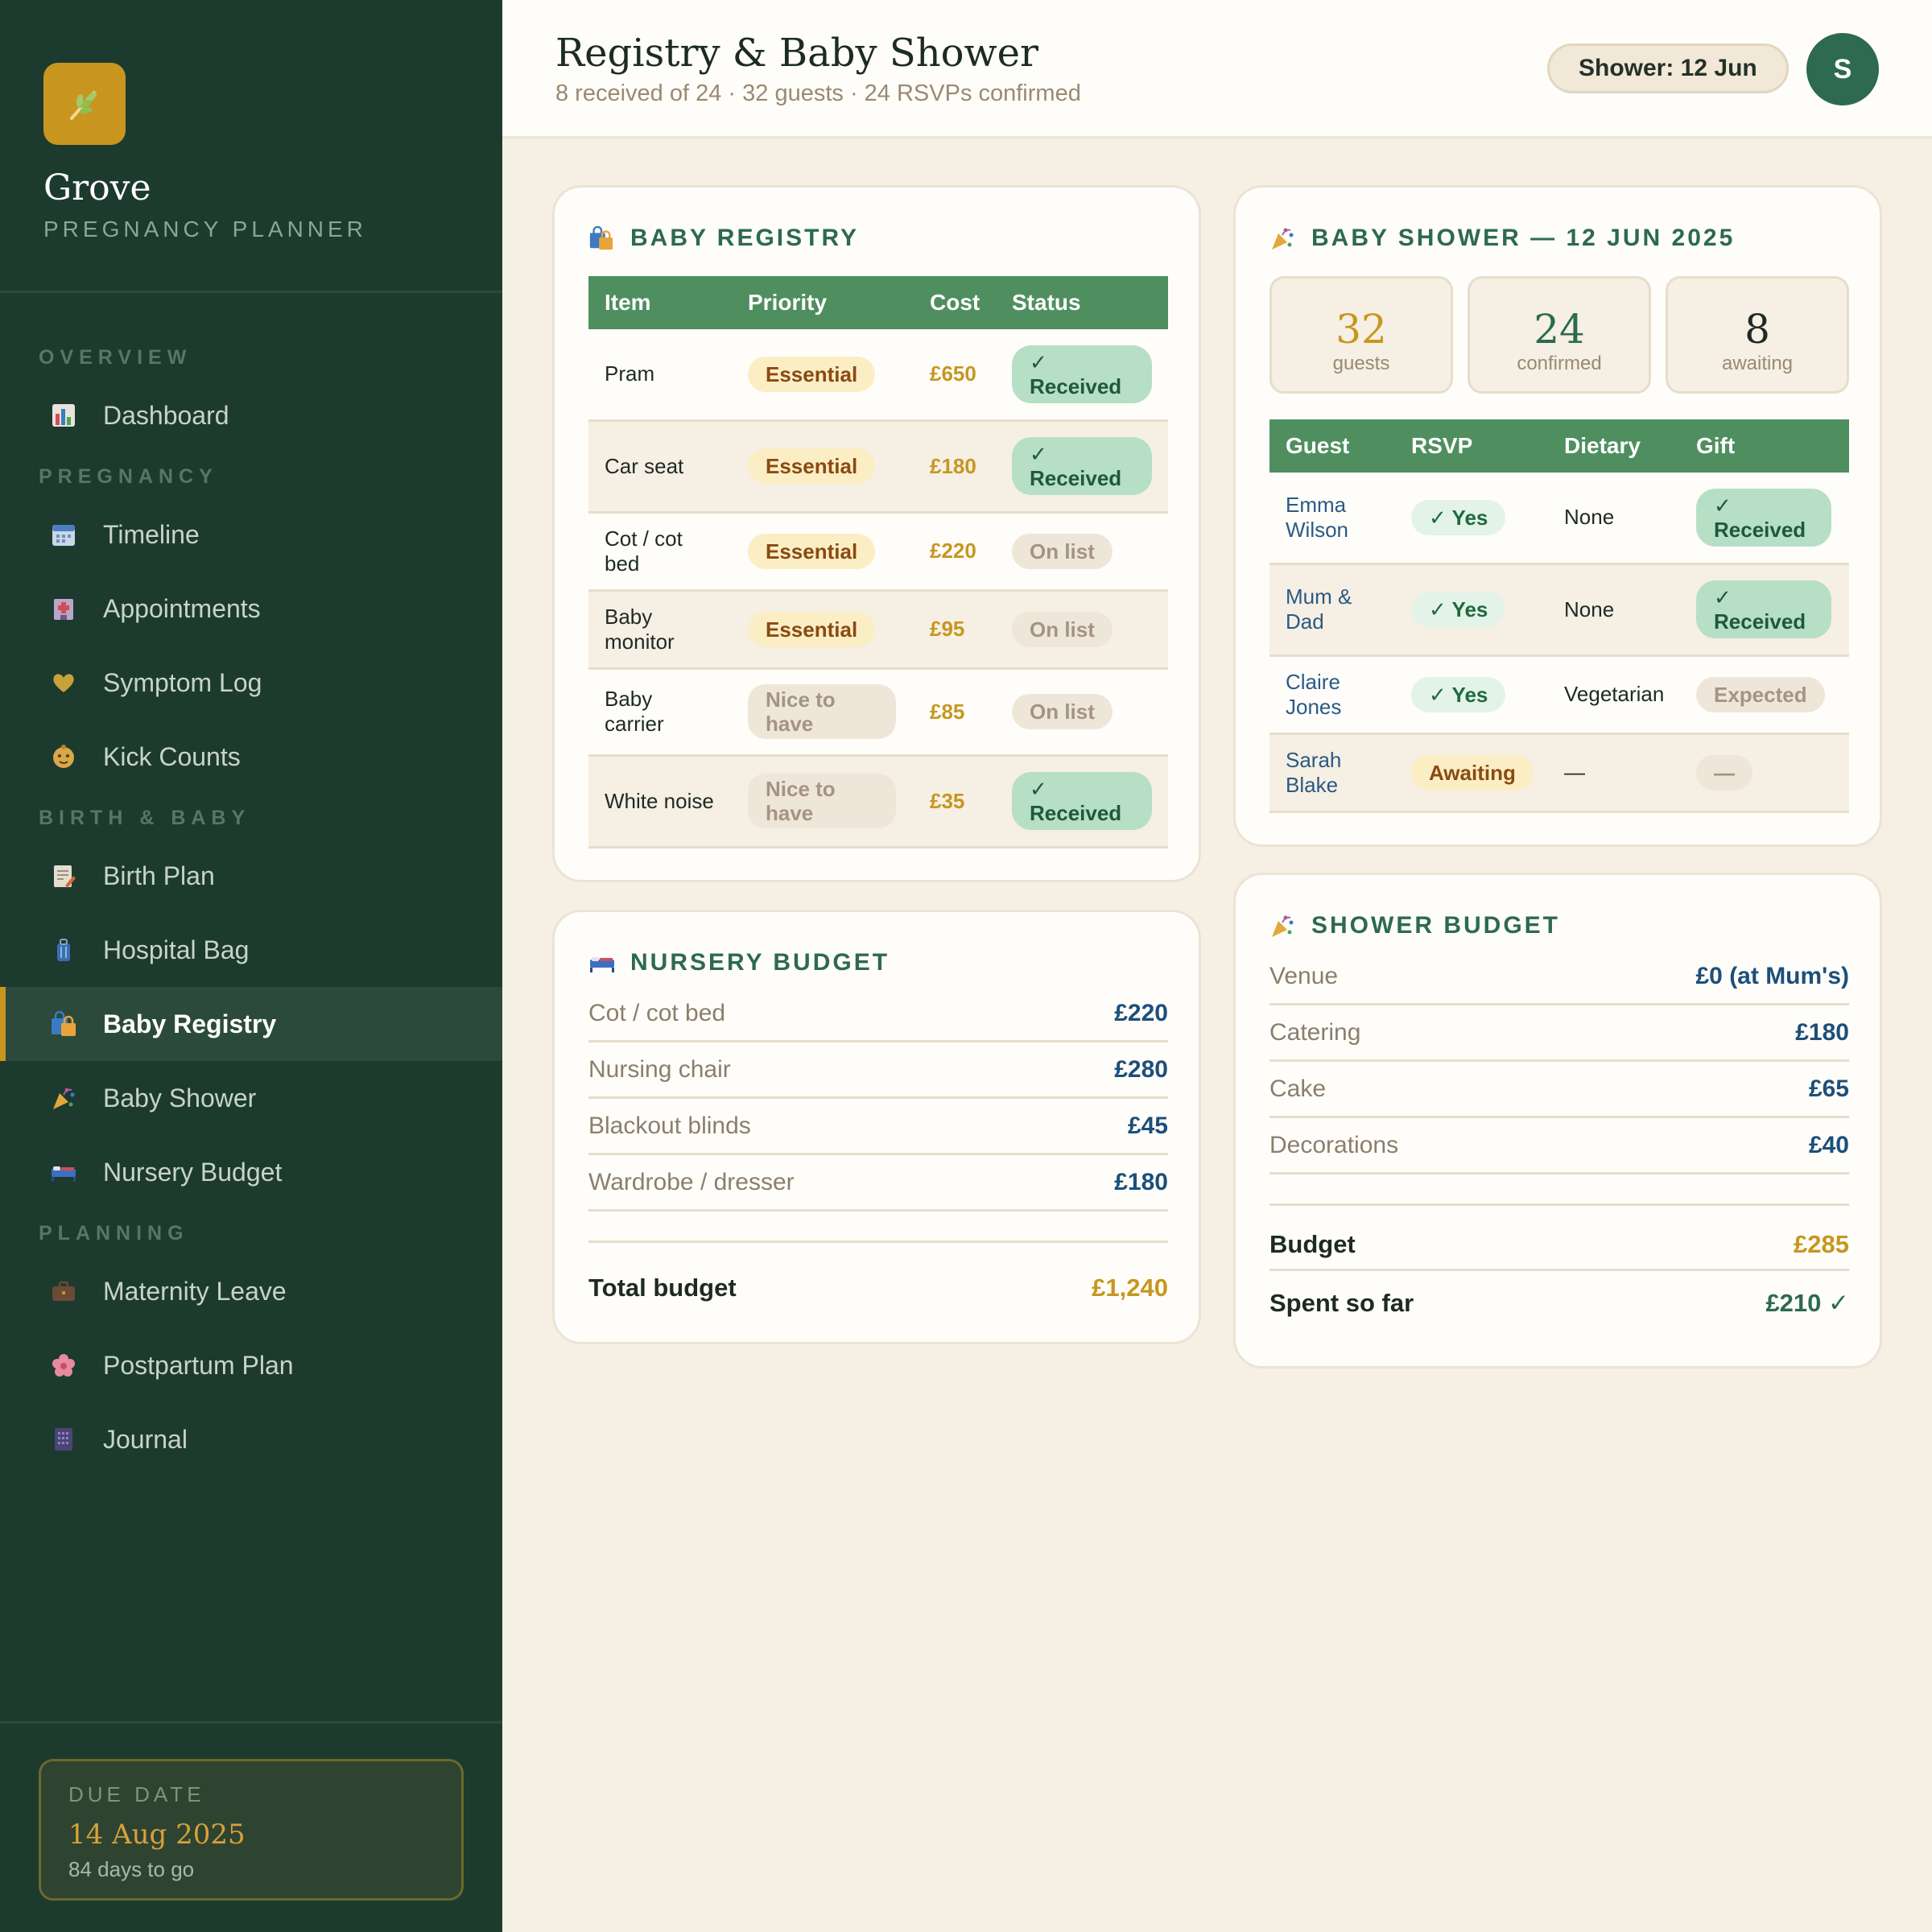 Image resolution: width=1932 pixels, height=1932 pixels. I want to click on due-date-label: DUE DATE, so click(136, 1794).